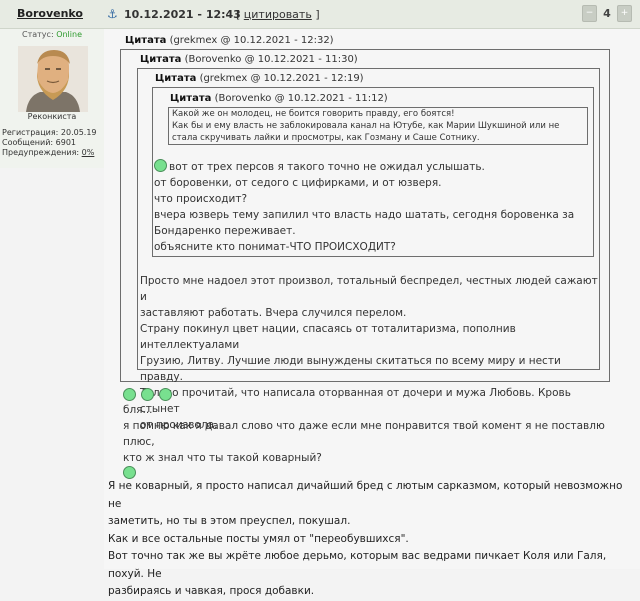 The image size is (640, 601). I want to click on quote-meta: (grekmex @ 10.12.2021 - 12:32), so click(251, 40).